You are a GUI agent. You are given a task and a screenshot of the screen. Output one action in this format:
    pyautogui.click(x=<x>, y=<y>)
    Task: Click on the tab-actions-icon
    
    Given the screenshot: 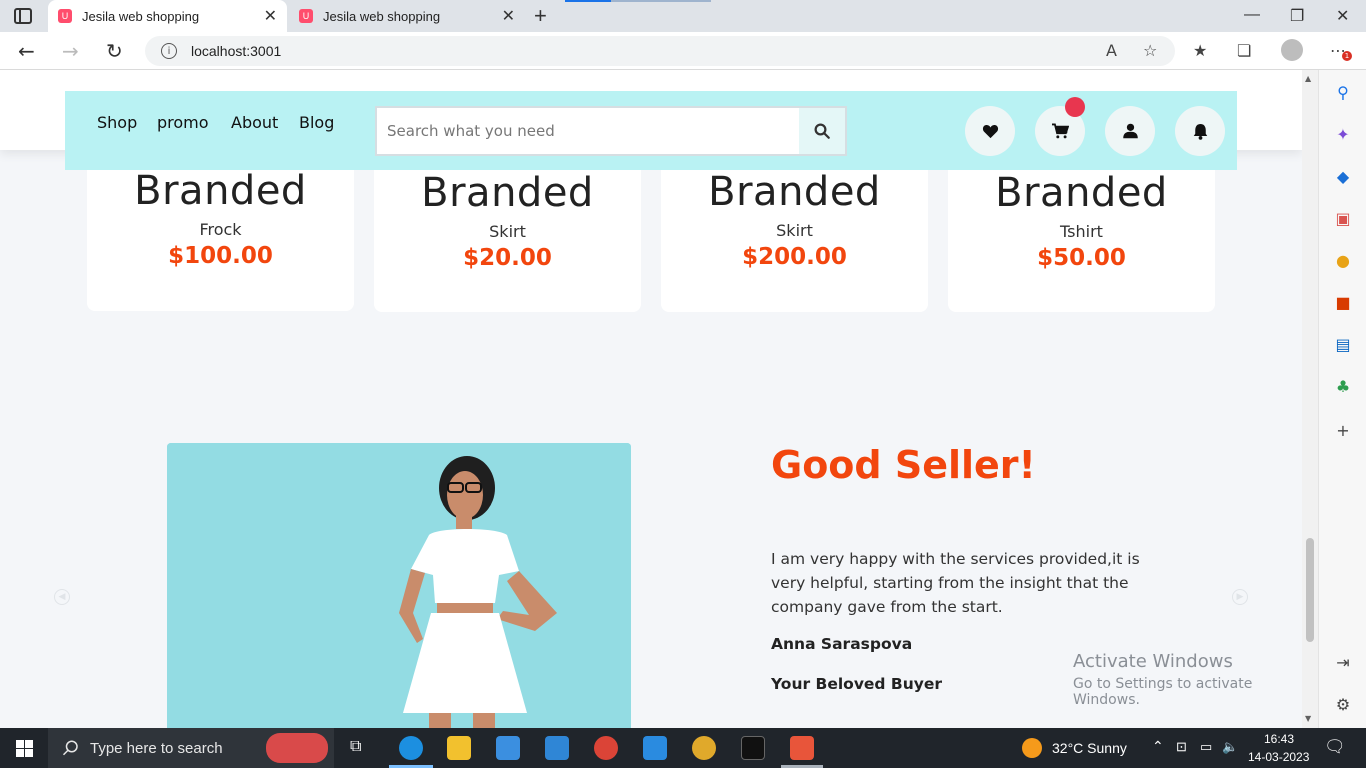 What is the action you would take?
    pyautogui.click(x=23, y=16)
    